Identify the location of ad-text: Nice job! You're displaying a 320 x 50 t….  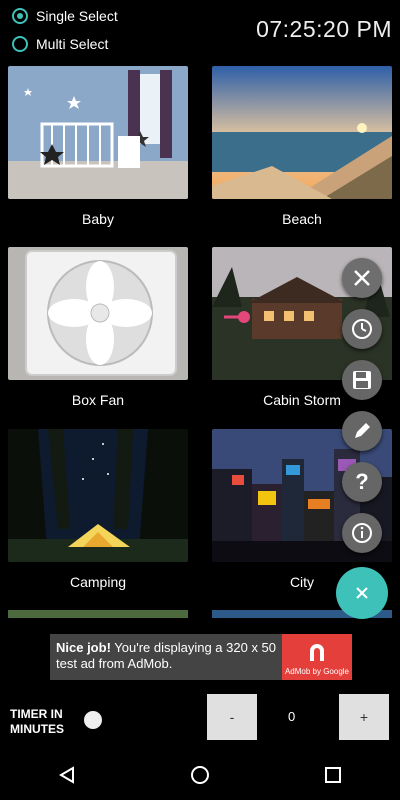
(166, 657).